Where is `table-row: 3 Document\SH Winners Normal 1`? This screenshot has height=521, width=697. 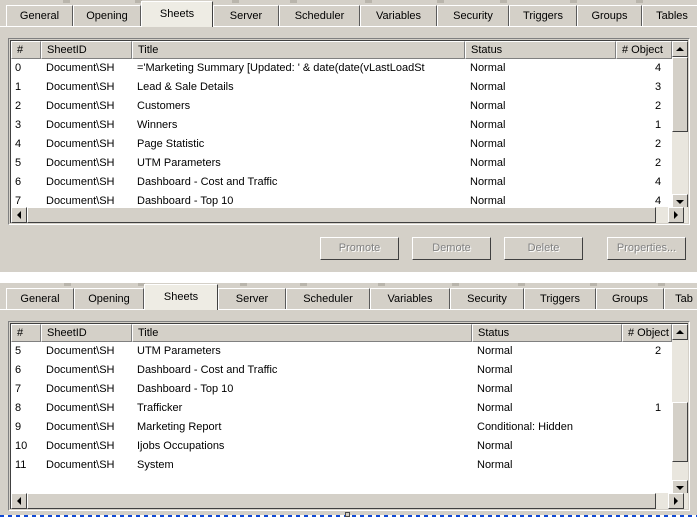 table-row: 3 Document\SH Winners Normal 1 is located at coordinates (349, 125).